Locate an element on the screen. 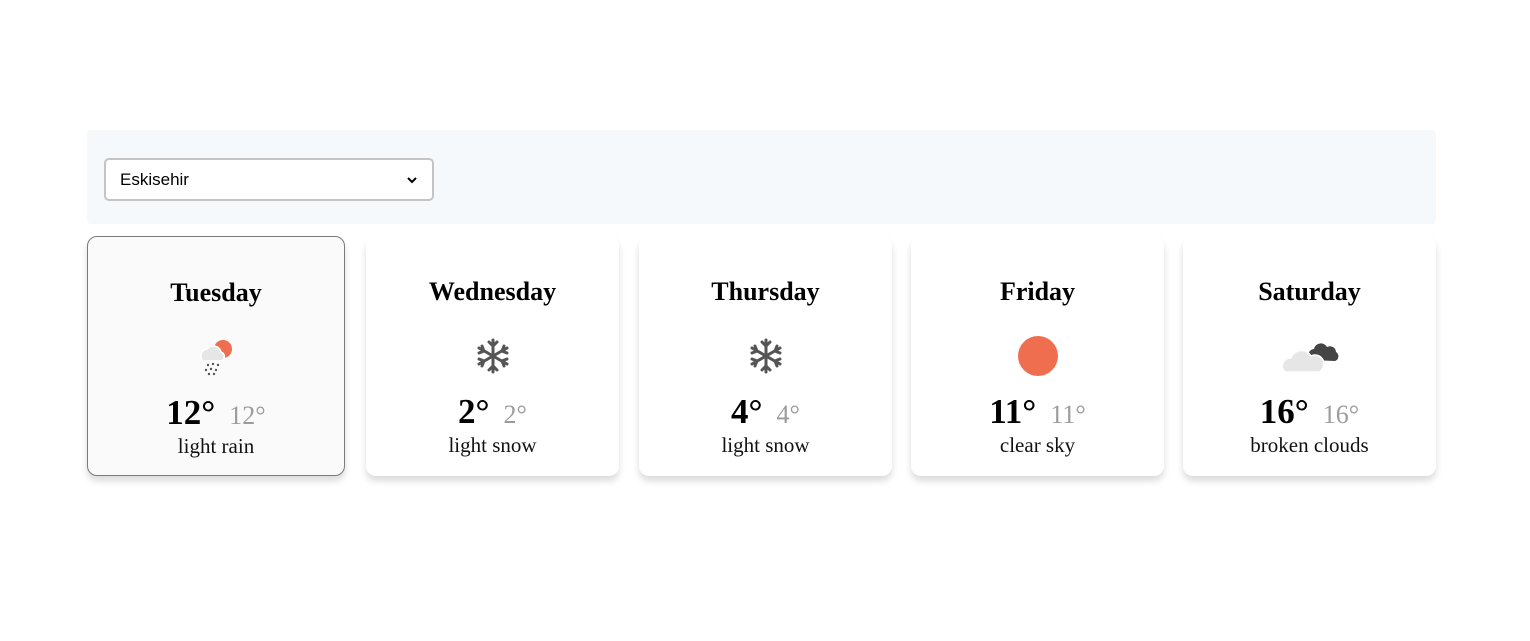 Image resolution: width=1530 pixels, height=641 pixels. forecast-card-thursday: Thursday 4° 4° light snow is located at coordinates (765, 356).